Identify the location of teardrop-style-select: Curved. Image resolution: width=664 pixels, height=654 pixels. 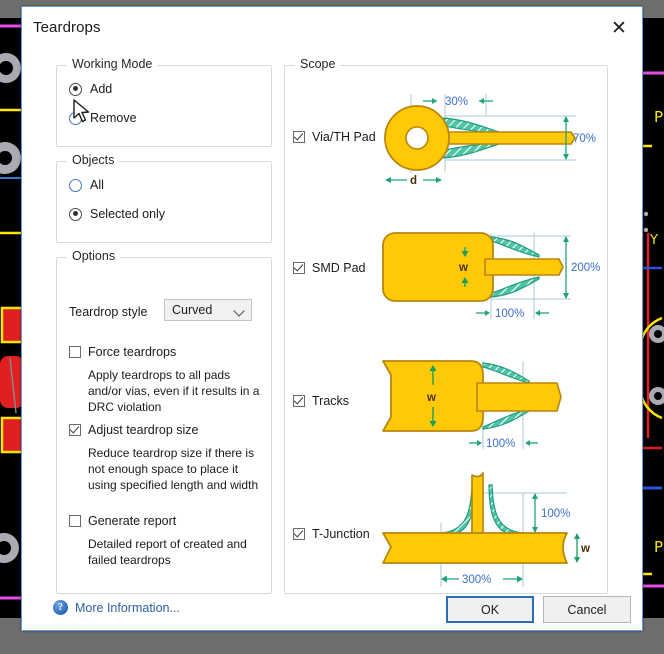
(208, 310).